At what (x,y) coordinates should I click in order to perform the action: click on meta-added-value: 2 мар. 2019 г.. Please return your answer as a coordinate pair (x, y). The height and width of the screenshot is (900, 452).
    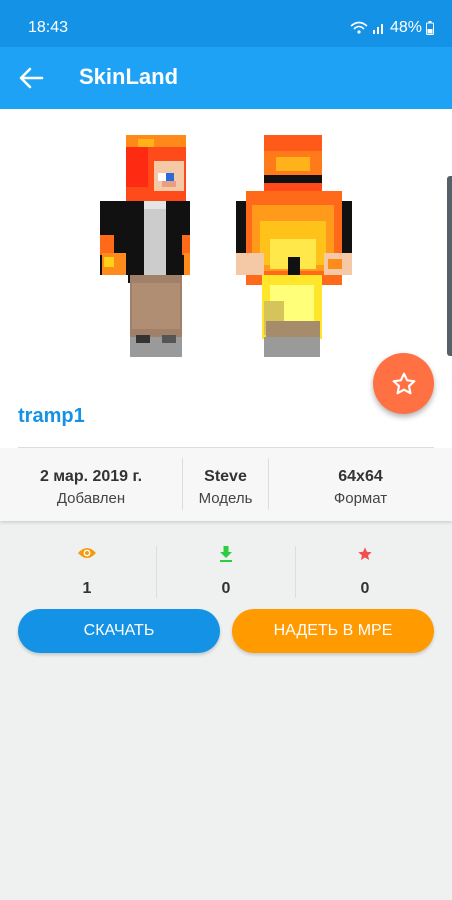
    Looking at the image, I should click on (91, 476).